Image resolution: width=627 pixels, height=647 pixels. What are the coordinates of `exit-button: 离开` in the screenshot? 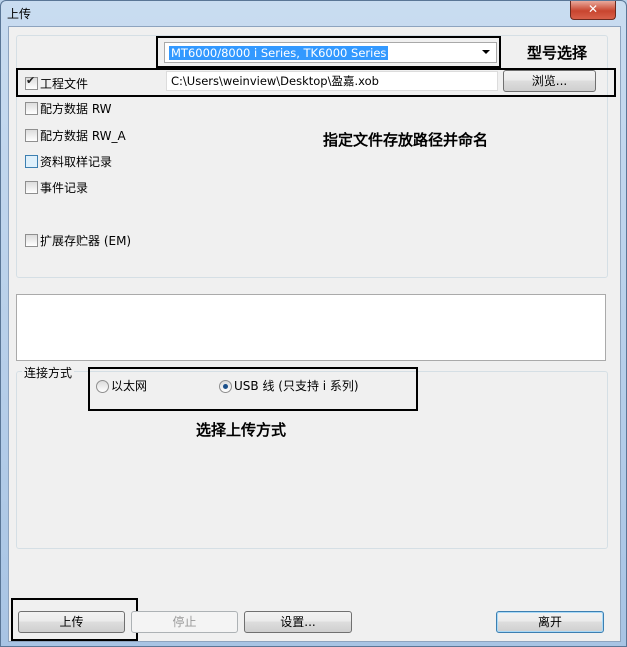 It's located at (550, 622).